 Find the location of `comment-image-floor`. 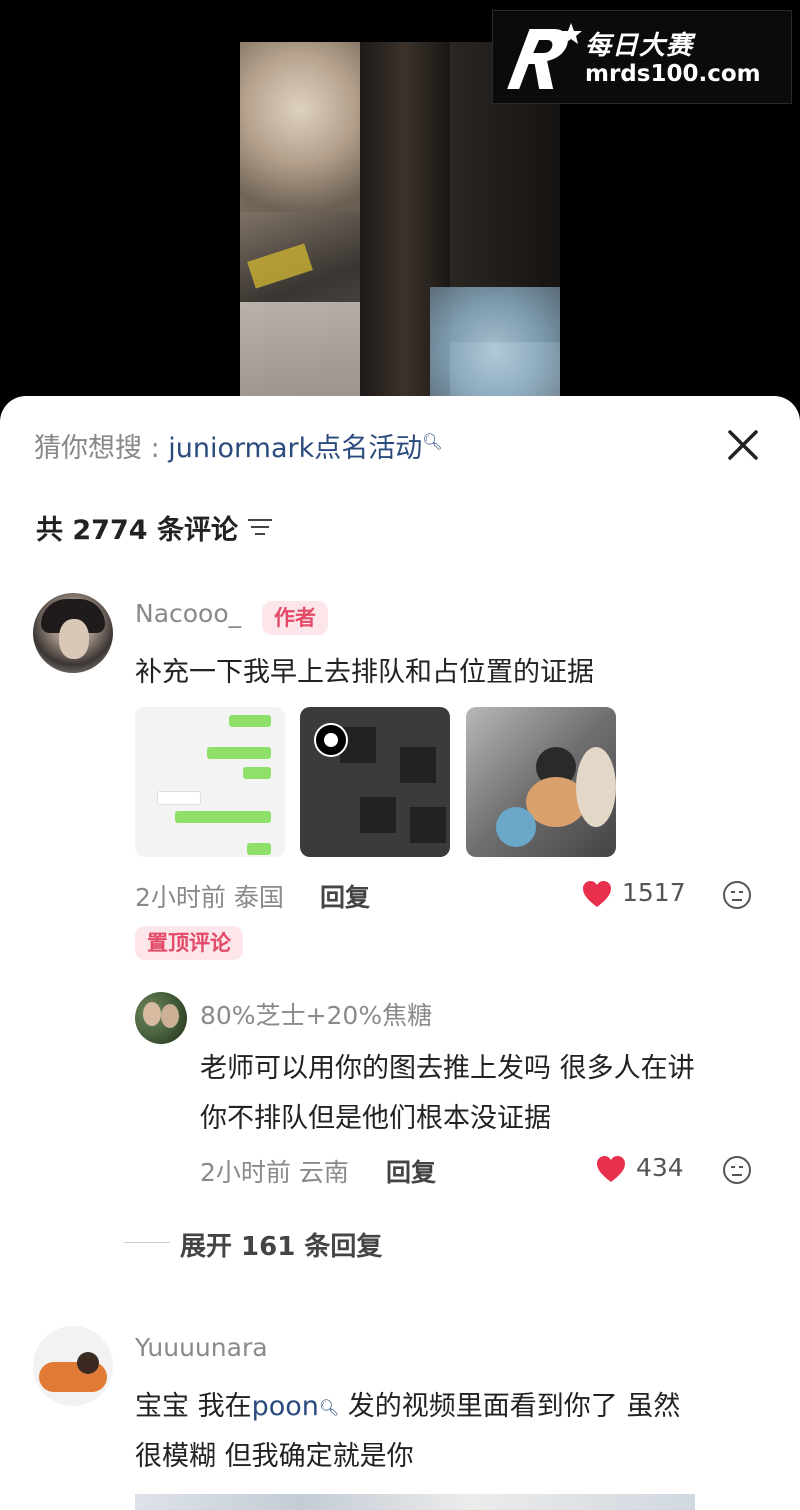

comment-image-floor is located at coordinates (375, 782).